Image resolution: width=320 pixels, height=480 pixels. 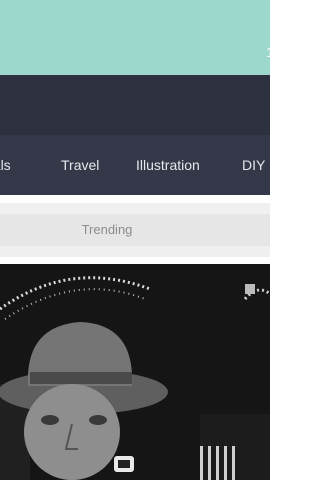 I want to click on section-header-bar: Trending, so click(x=135, y=230).